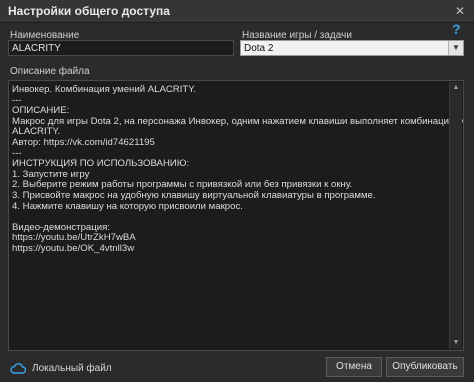 This screenshot has width=474, height=382. What do you see at coordinates (459, 29) in the screenshot?
I see `help-icon: ?` at bounding box center [459, 29].